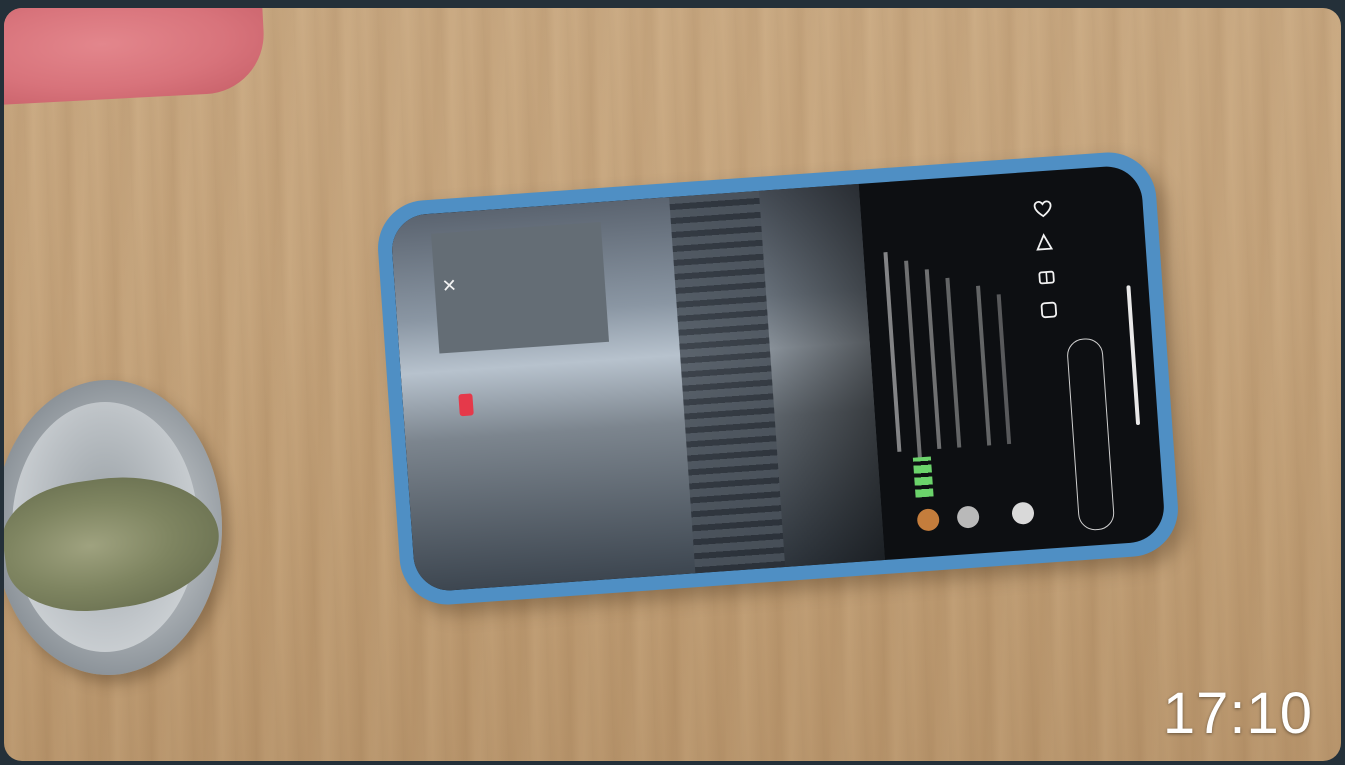 The image size is (1345, 765). Describe the element at coordinates (466, 405) in the screenshot. I see `live-badge` at that location.